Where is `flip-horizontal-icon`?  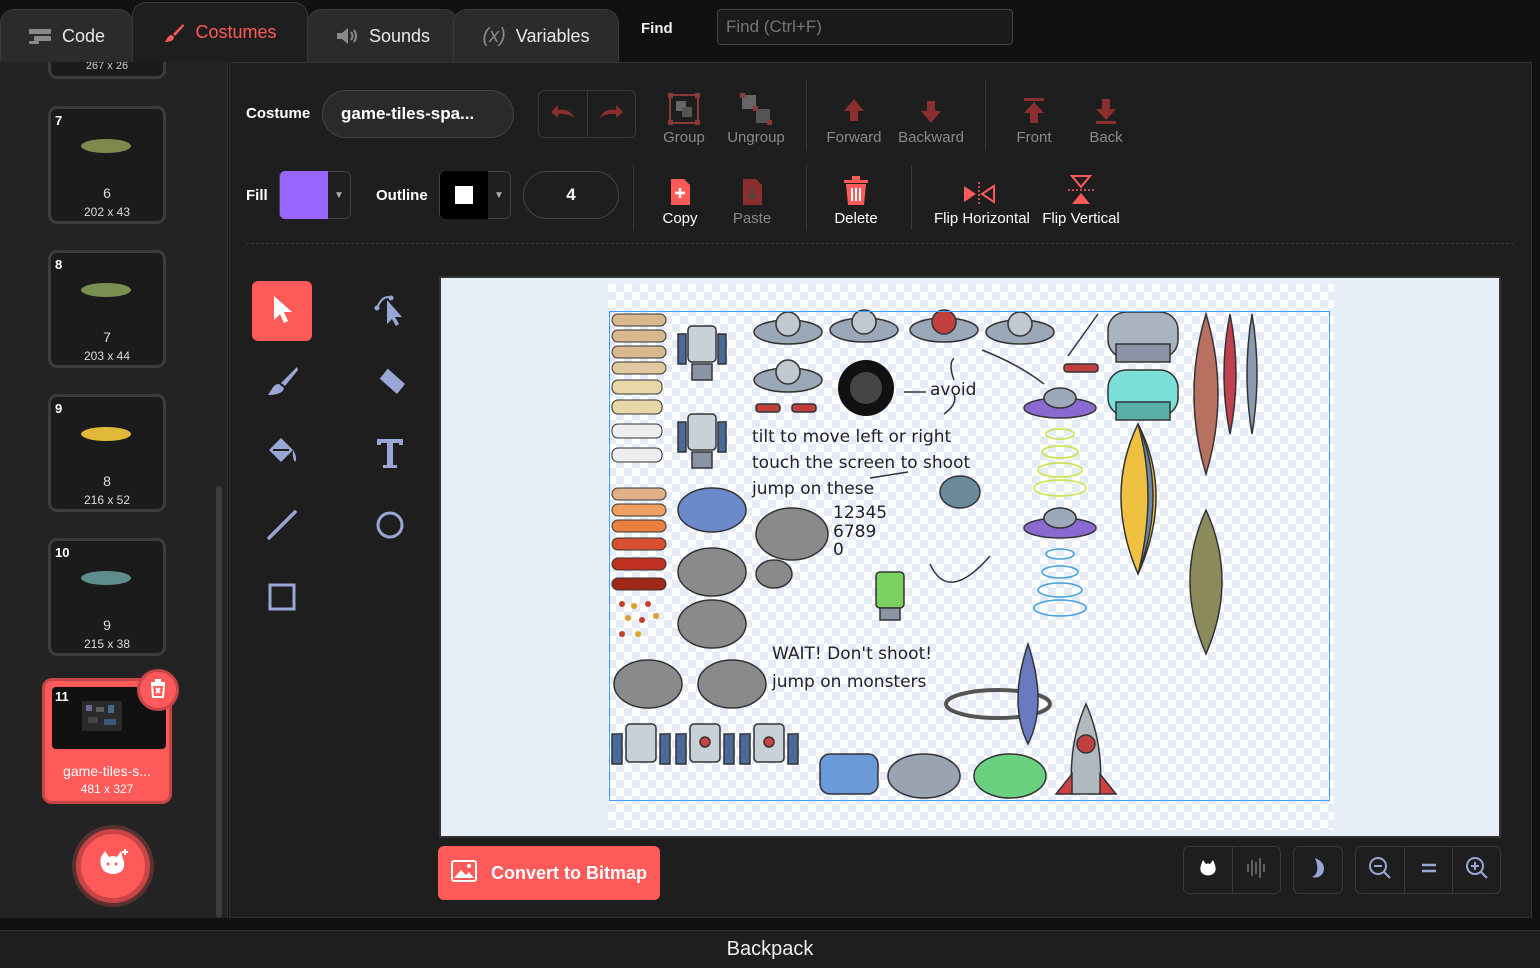
flip-horizontal-icon is located at coordinates (979, 186).